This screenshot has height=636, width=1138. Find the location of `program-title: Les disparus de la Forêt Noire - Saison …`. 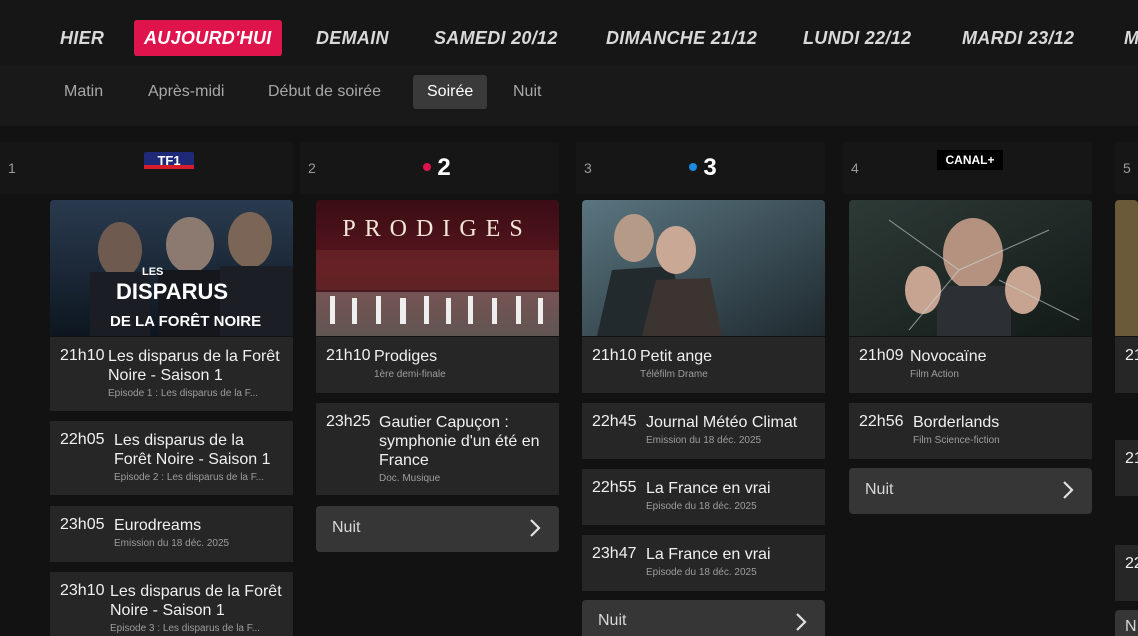

program-title: Les disparus de la Forêt Noire - Saison … is located at coordinates (192, 450).